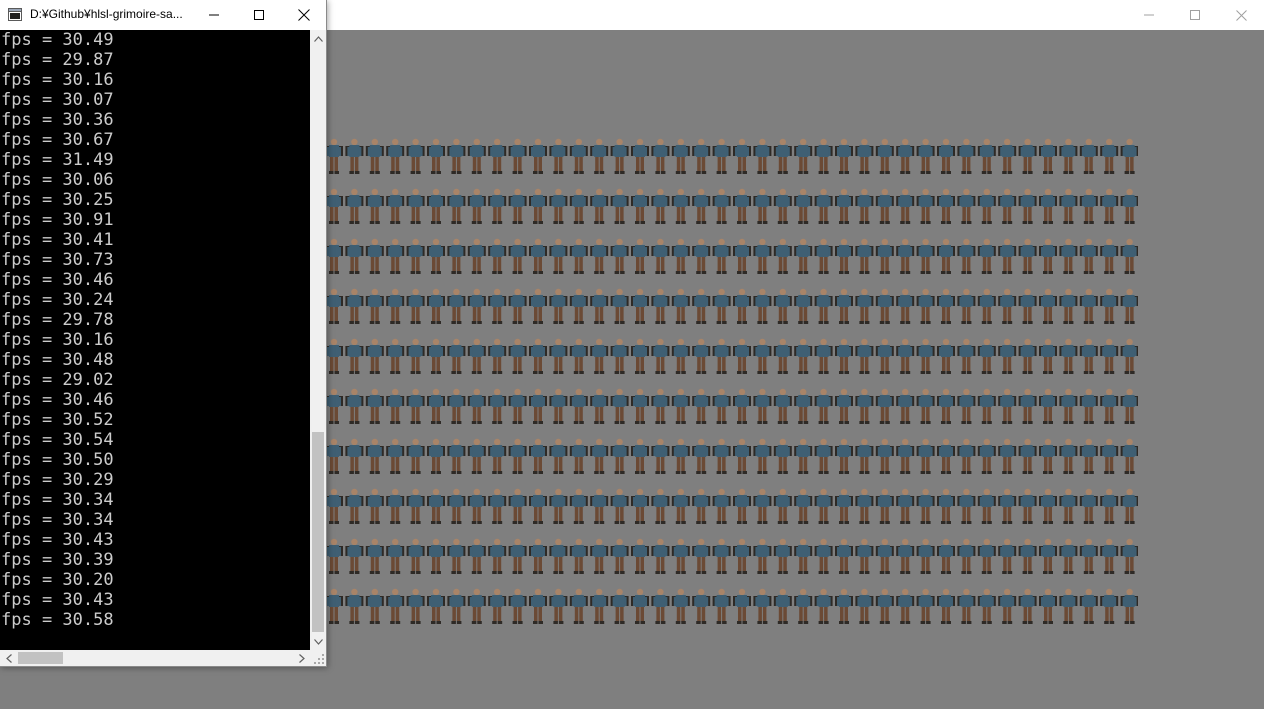 This screenshot has width=1264, height=709. I want to click on scroll-right-button, so click(301, 658).